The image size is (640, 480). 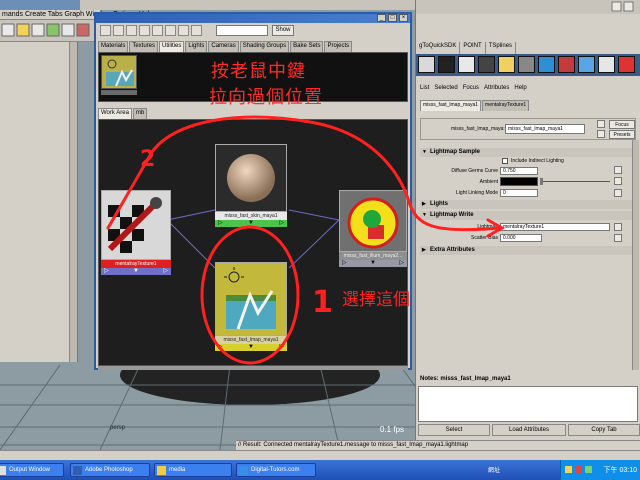 What do you see at coordinates (473, 48) in the screenshot?
I see `shelf-tab: POINT` at bounding box center [473, 48].